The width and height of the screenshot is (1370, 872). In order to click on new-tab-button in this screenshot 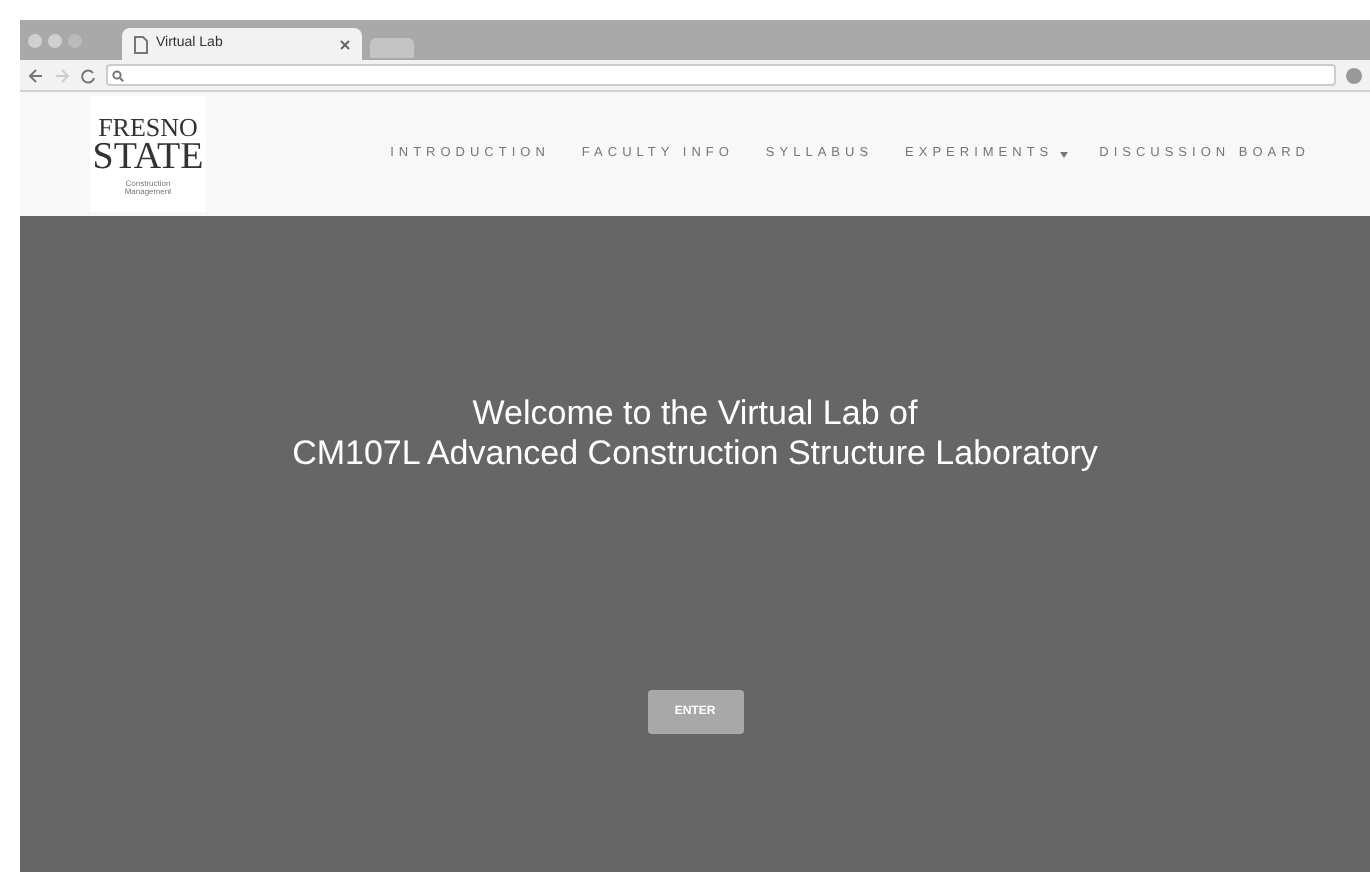, I will do `click(392, 48)`.